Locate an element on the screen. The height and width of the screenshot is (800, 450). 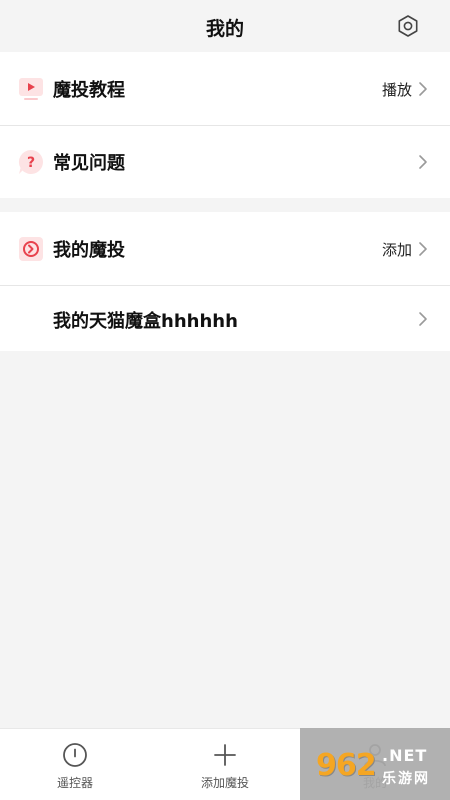
page-title: 我的 is located at coordinates (224, 29).